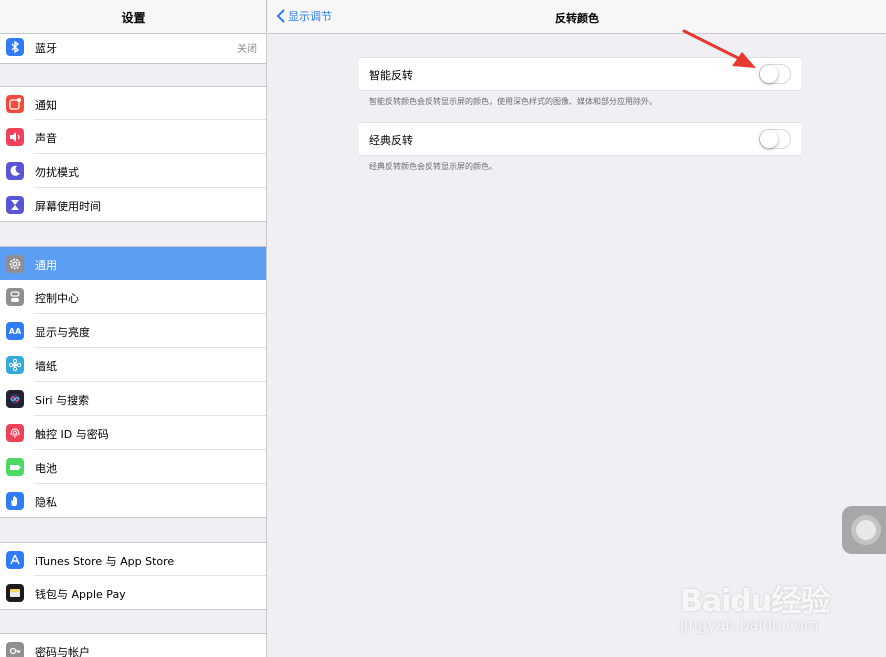  I want to click on sidebar-item-label: 墙纸, so click(46, 366).